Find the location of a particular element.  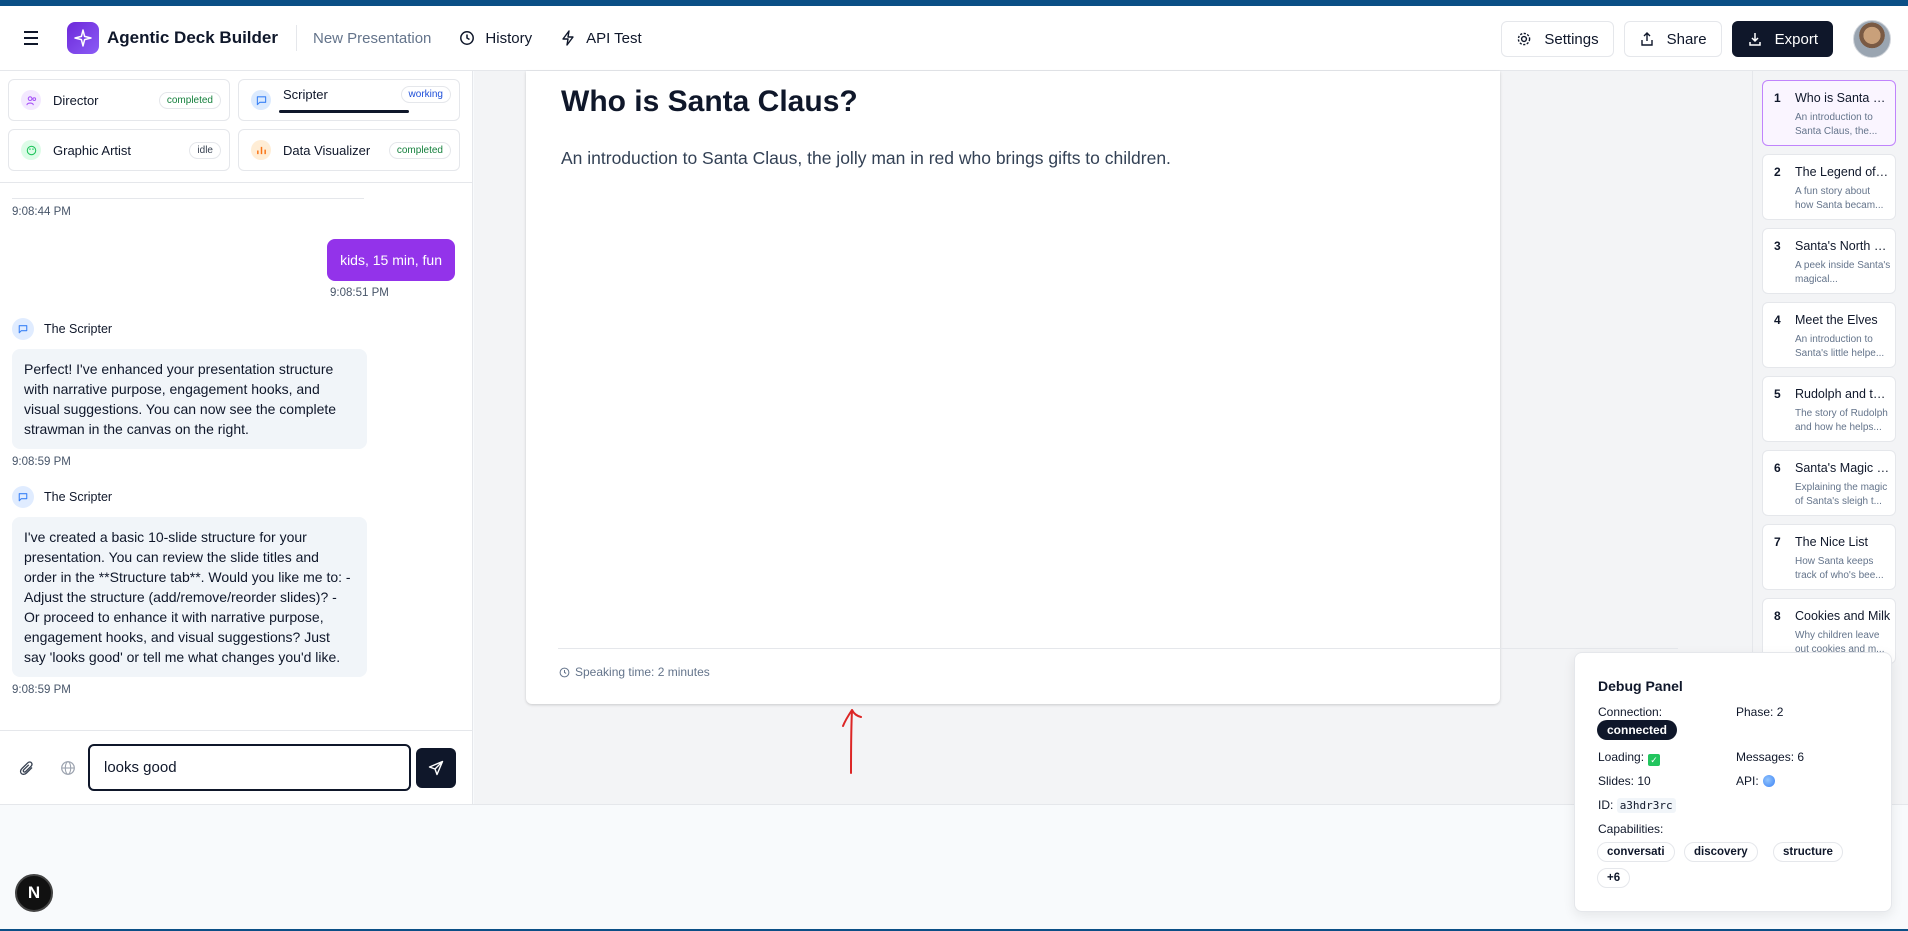

agent-name: Data Visualizer is located at coordinates (327, 150).